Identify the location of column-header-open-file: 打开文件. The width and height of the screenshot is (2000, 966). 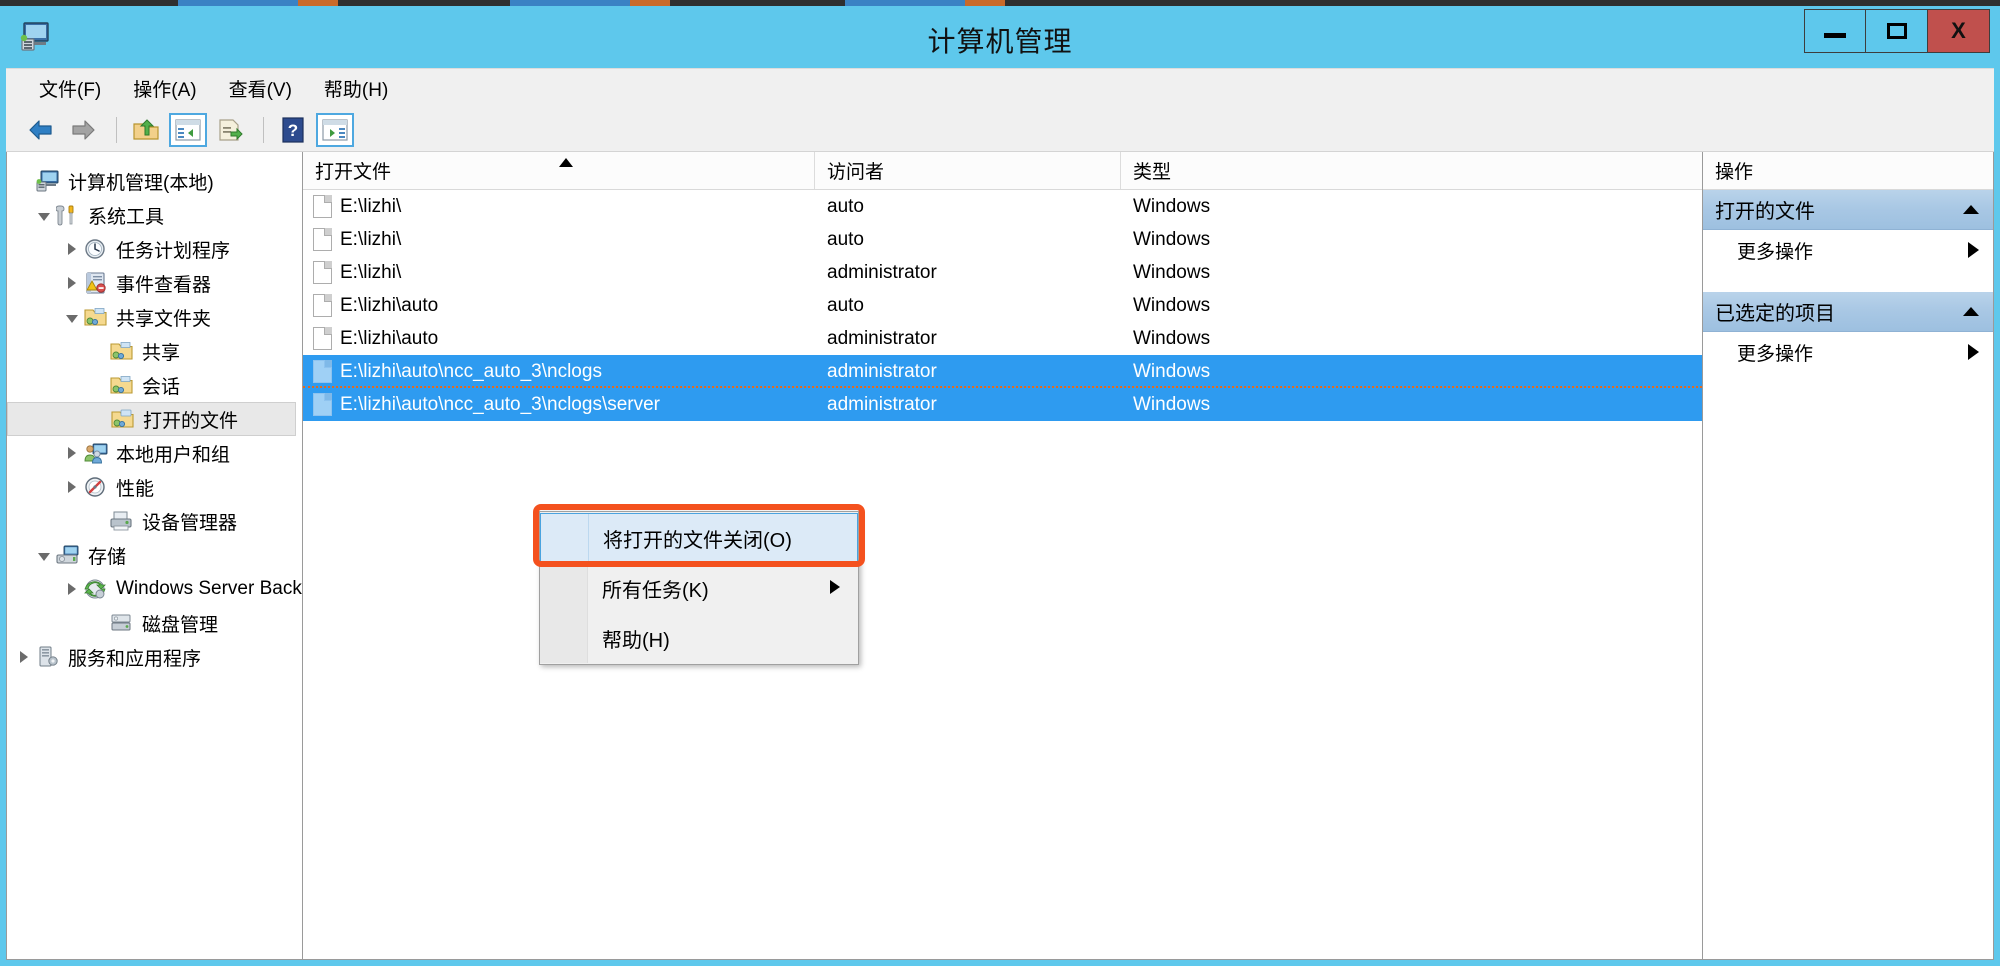
(559, 170).